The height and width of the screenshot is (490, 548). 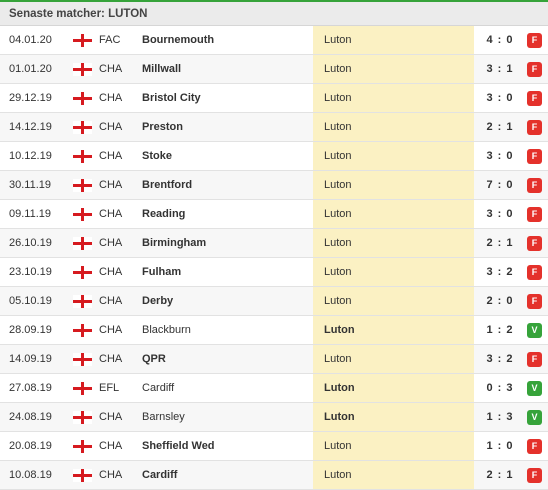 I want to click on match-date: 10.08.19, so click(x=30, y=475).